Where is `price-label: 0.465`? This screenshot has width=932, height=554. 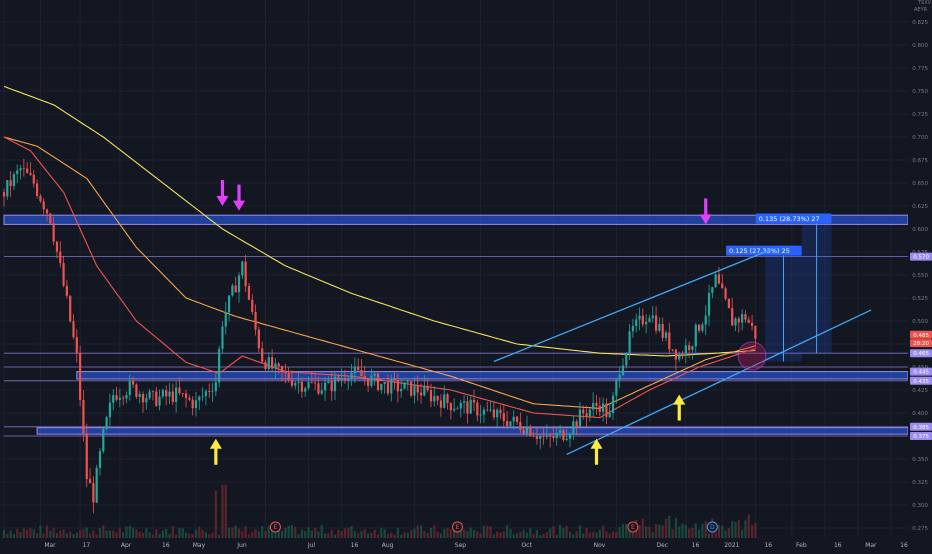
price-label: 0.465 is located at coordinates (921, 354).